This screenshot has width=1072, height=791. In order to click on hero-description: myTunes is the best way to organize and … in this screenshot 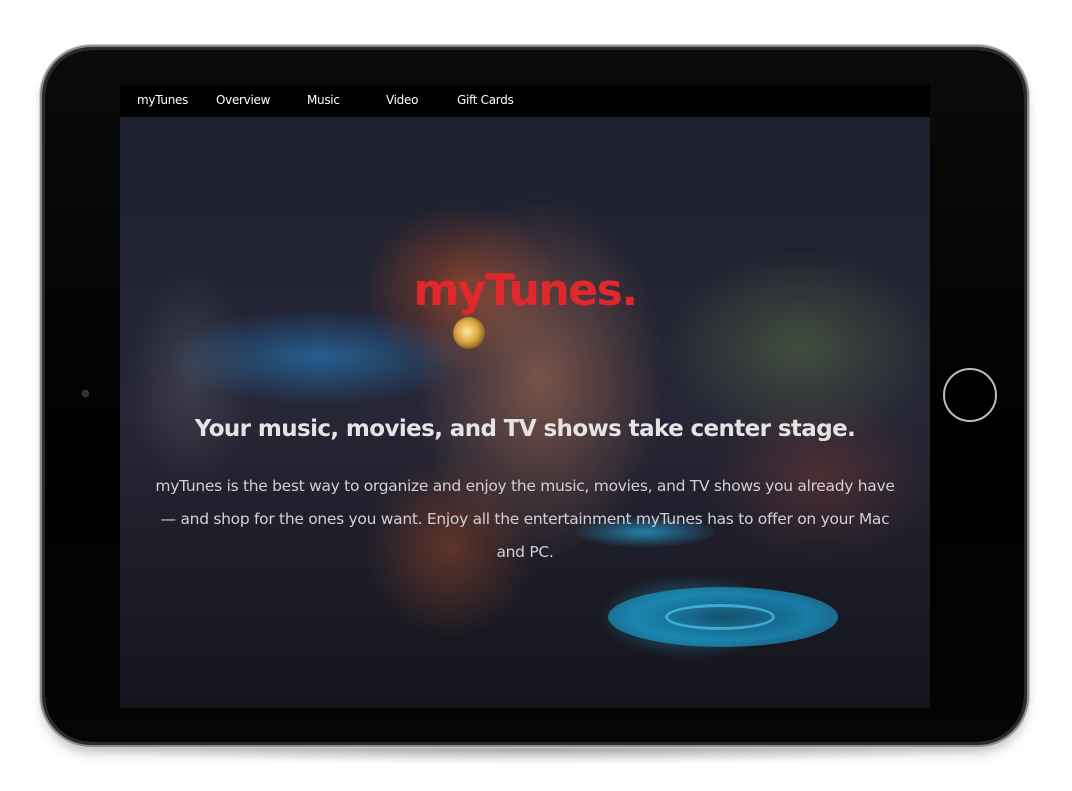, I will do `click(525, 519)`.